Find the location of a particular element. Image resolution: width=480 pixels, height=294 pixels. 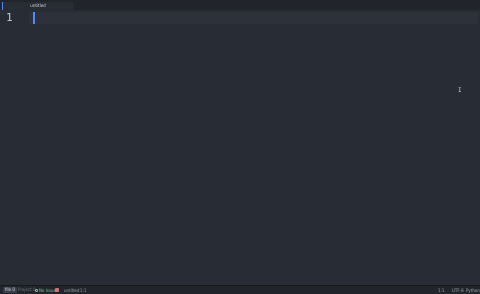

git-branch-icon is located at coordinates (36, 290).